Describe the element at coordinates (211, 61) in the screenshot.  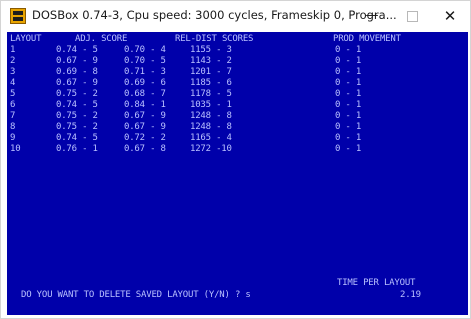
I see `score-cell: 1143 - 2` at that location.